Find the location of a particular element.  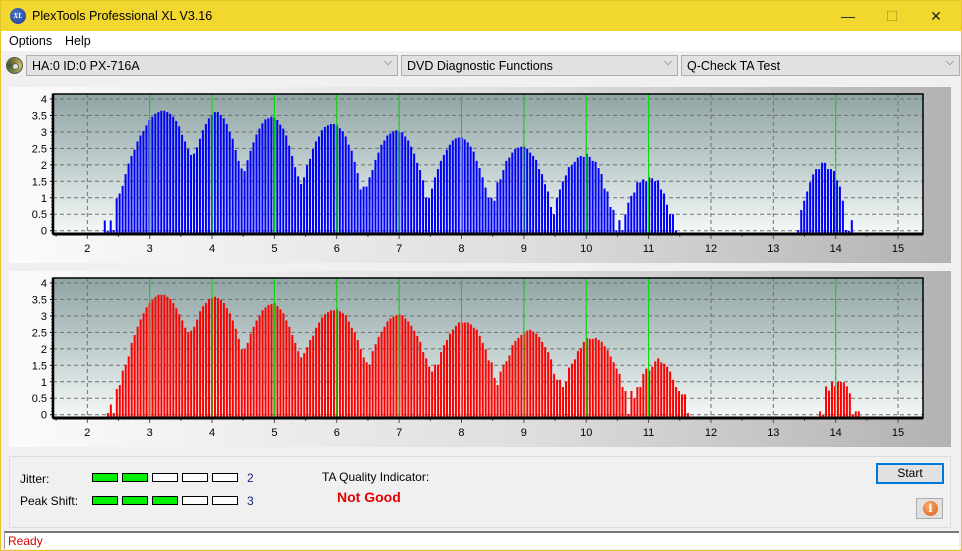

test-select: Q-Check TA Test ⌵ is located at coordinates (820, 65).